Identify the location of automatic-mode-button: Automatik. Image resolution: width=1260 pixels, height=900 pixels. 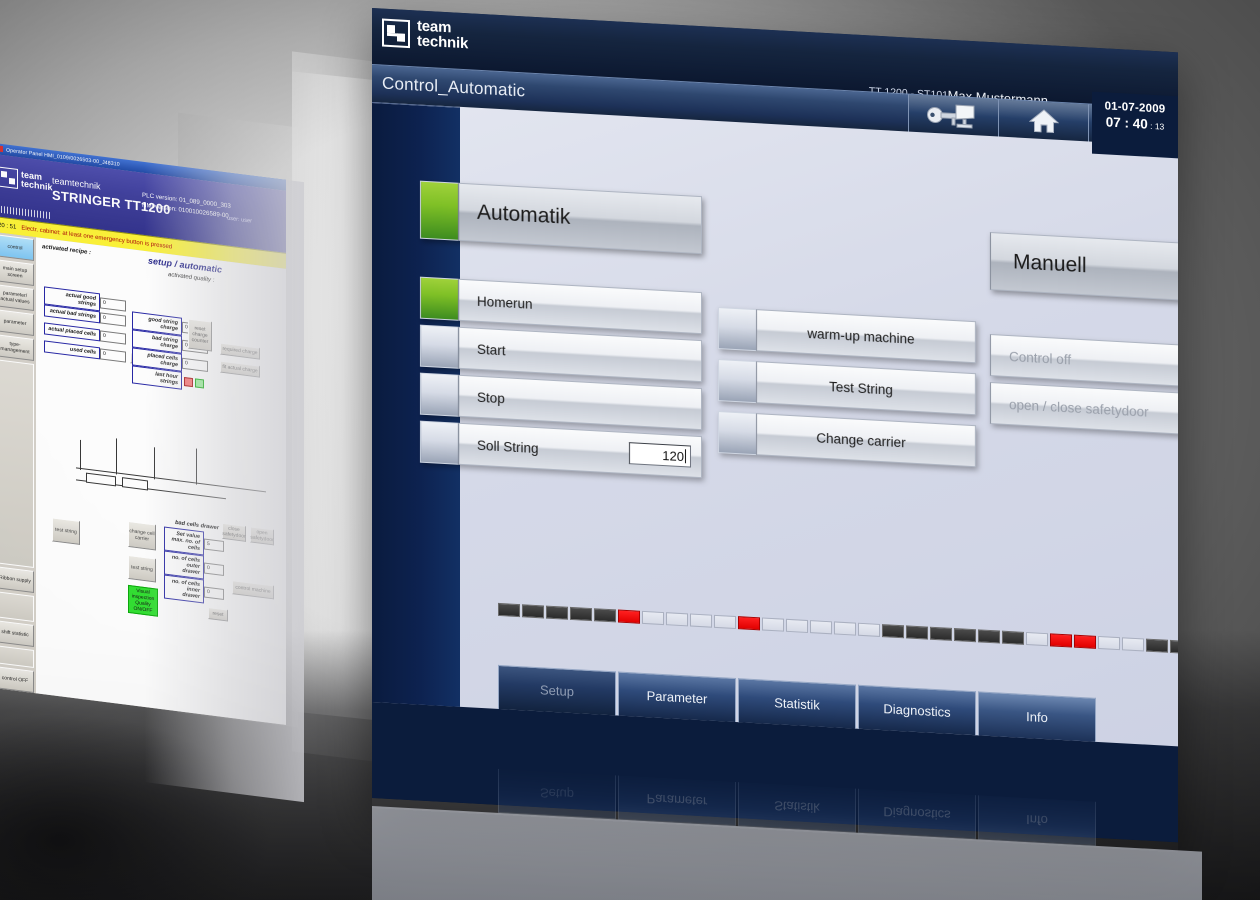
(561, 217).